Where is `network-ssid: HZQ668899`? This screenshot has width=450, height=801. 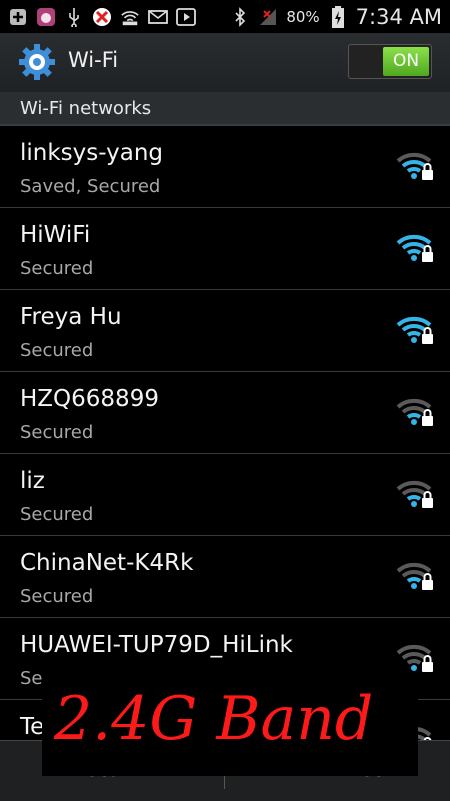 network-ssid: HZQ668899 is located at coordinates (89, 399).